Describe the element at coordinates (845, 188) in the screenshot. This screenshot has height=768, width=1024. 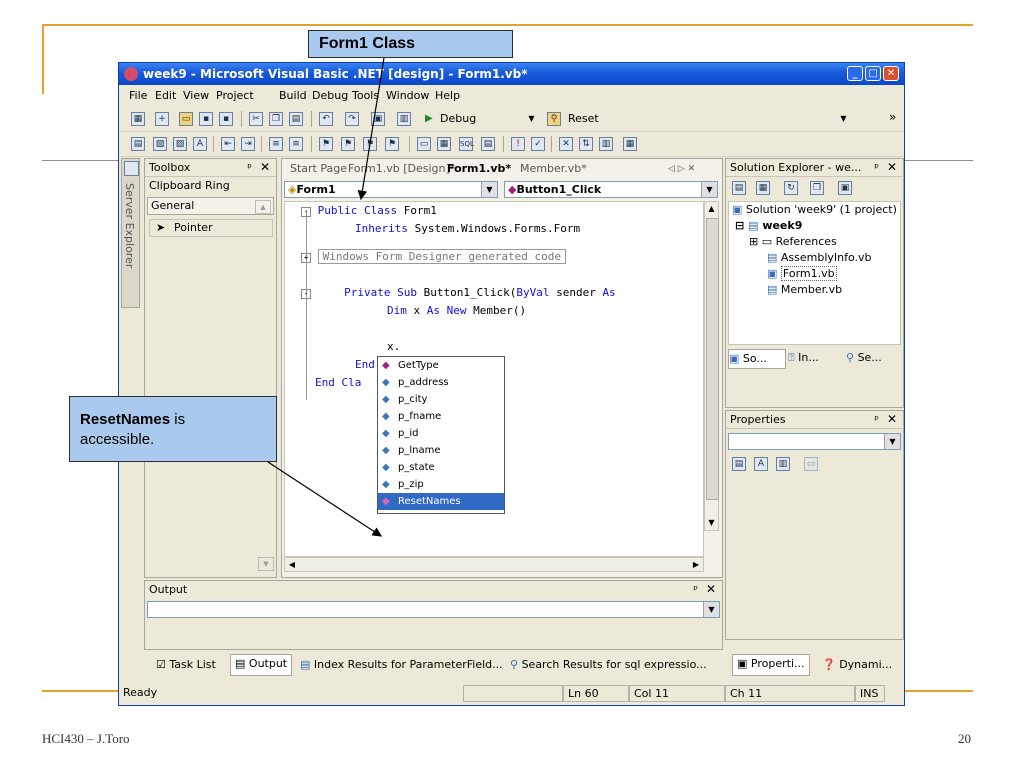
I see `view-designer-icon: ▣` at that location.